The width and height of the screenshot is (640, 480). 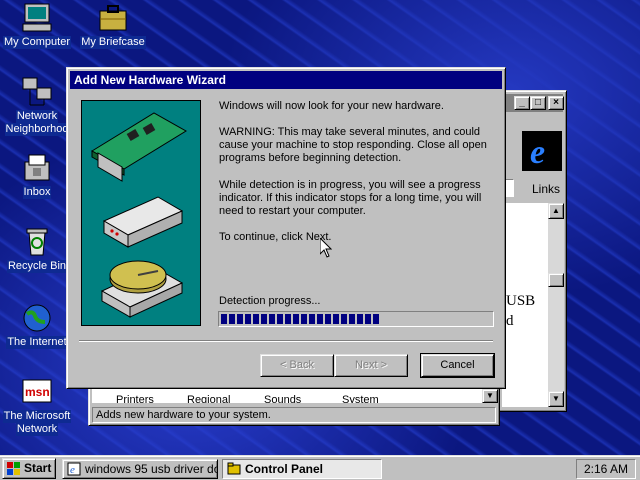 I want to click on cp-item-printers: Printers, so click(x=135, y=399).